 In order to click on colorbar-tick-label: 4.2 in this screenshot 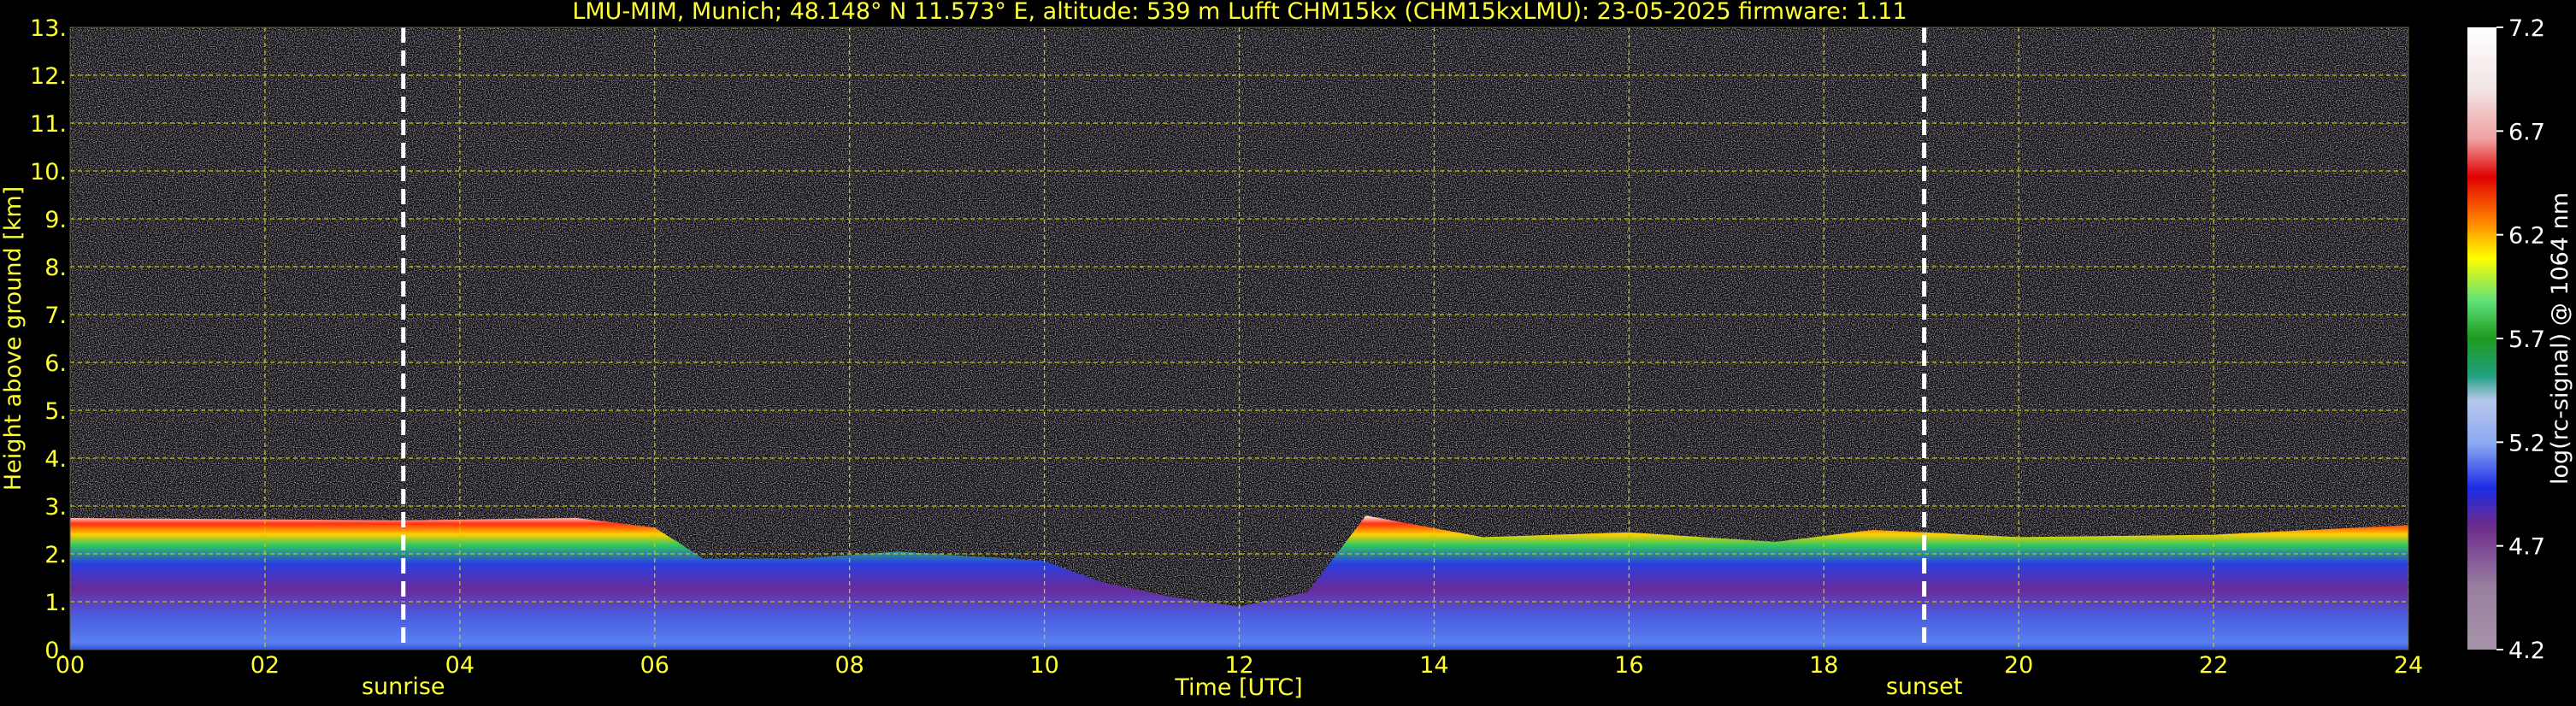, I will do `click(2526, 651)`.